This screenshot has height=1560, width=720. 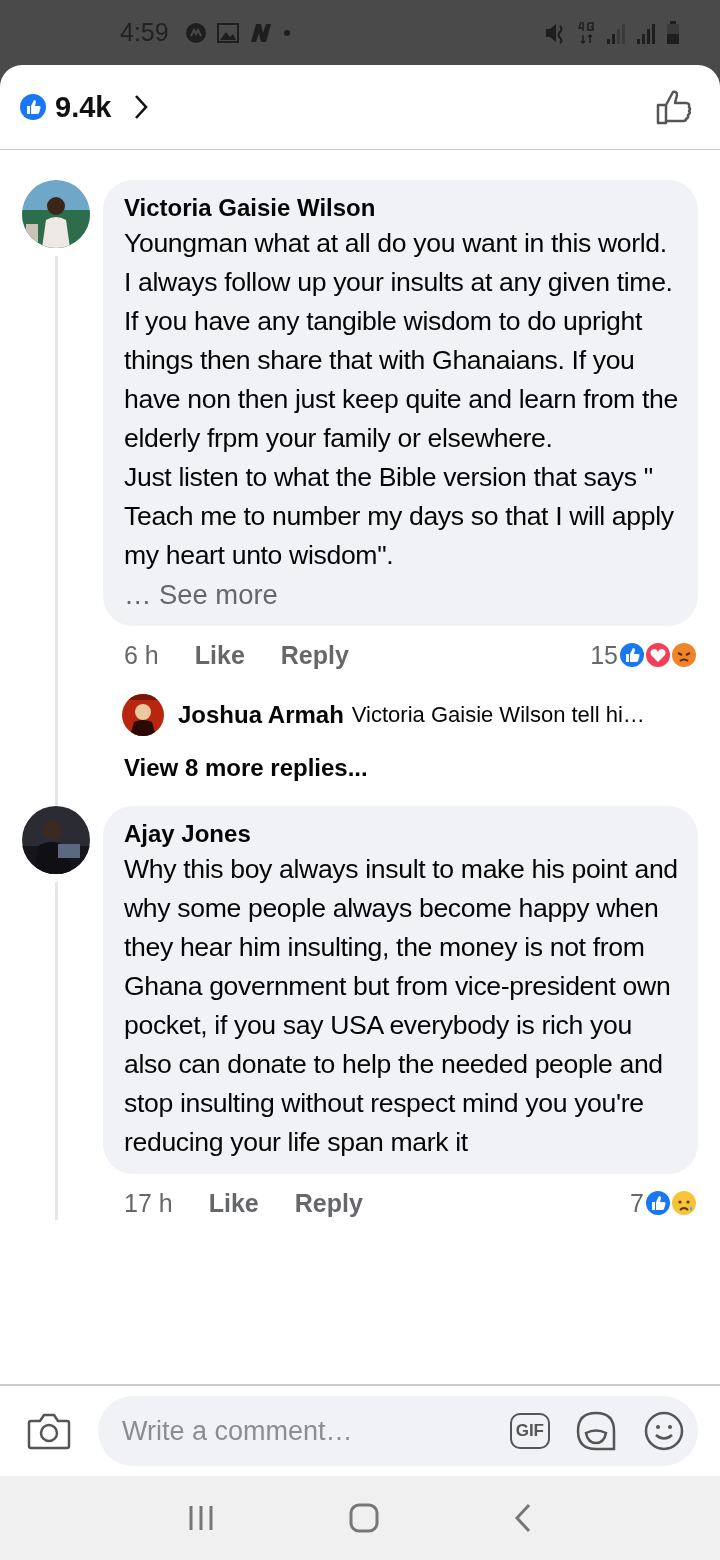 I want to click on recent-apps-icon, so click(x=201, y=1518).